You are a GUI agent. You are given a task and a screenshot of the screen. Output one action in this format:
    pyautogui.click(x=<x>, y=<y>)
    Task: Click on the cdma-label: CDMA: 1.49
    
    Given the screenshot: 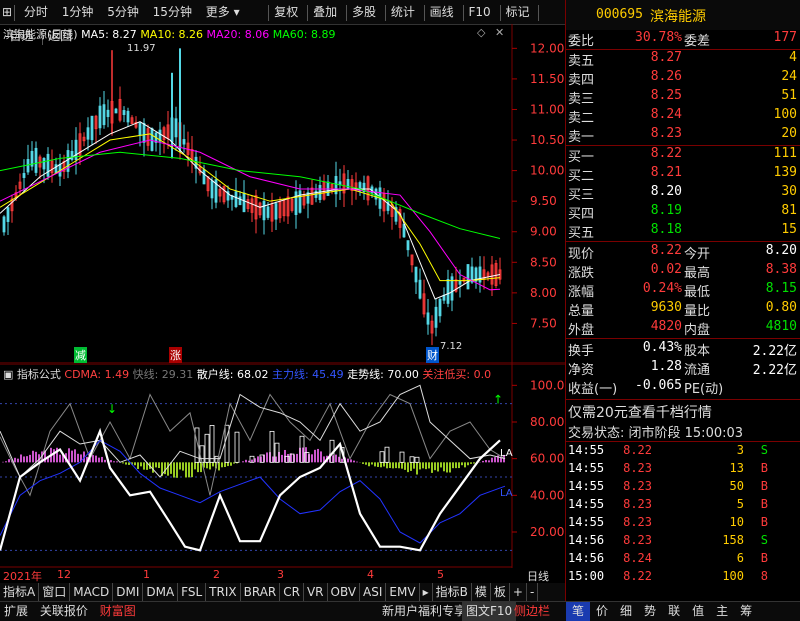 What is the action you would take?
    pyautogui.click(x=96, y=374)
    